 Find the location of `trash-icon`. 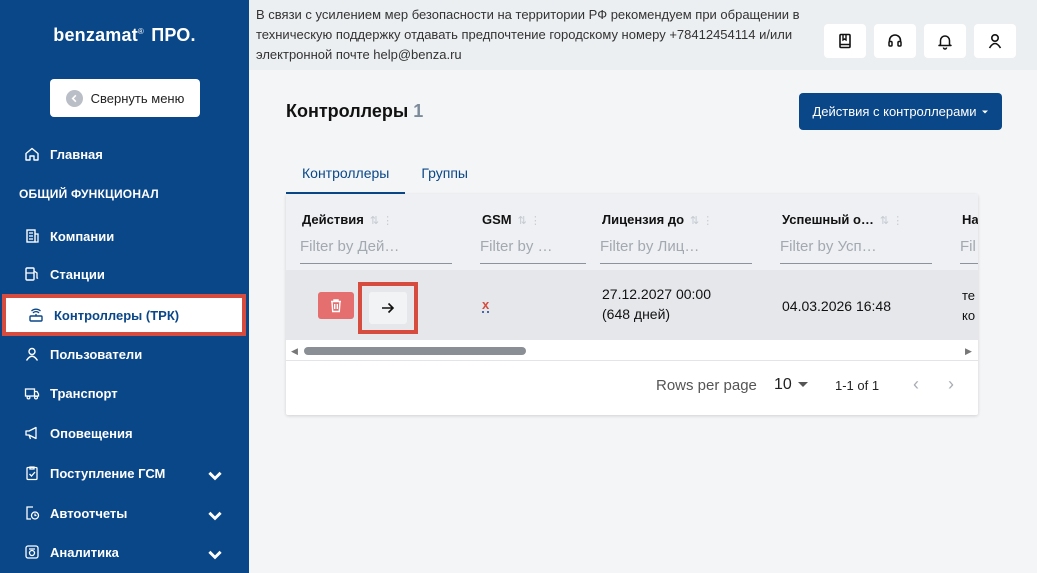

trash-icon is located at coordinates (336, 306).